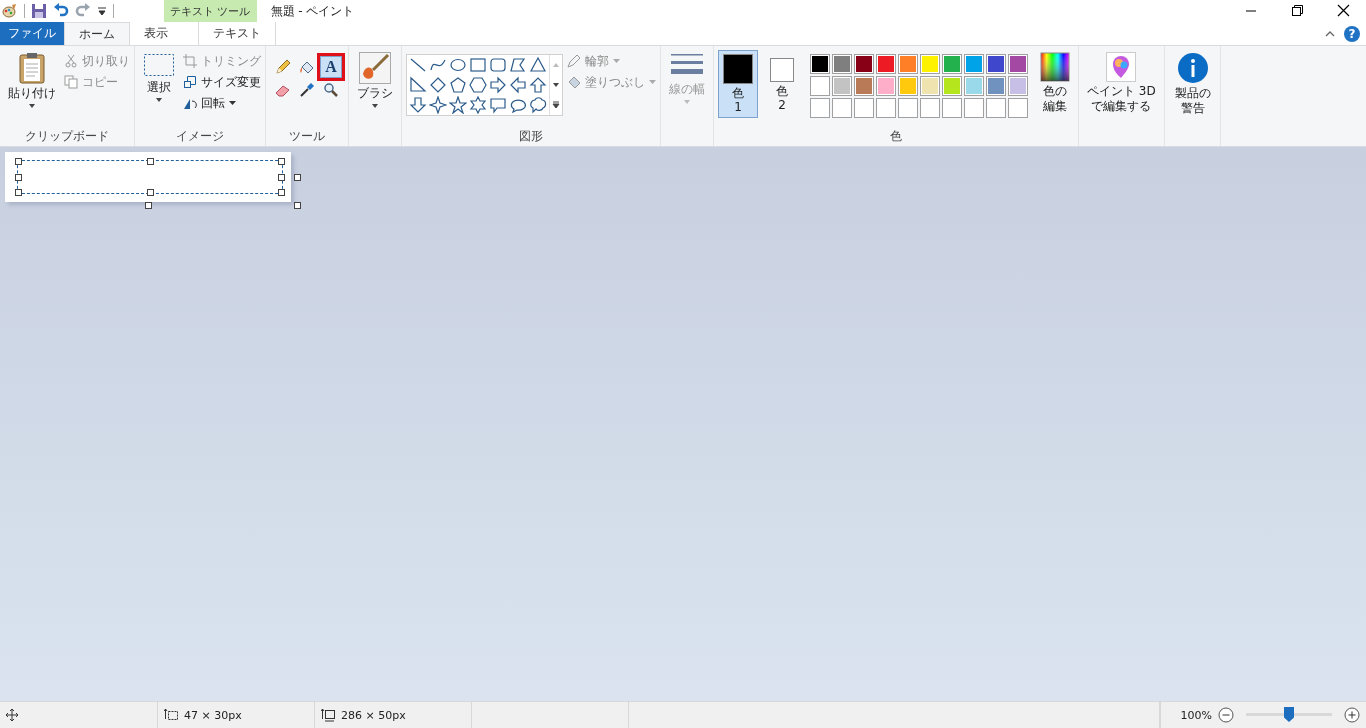  I want to click on brush-icon, so click(375, 68).